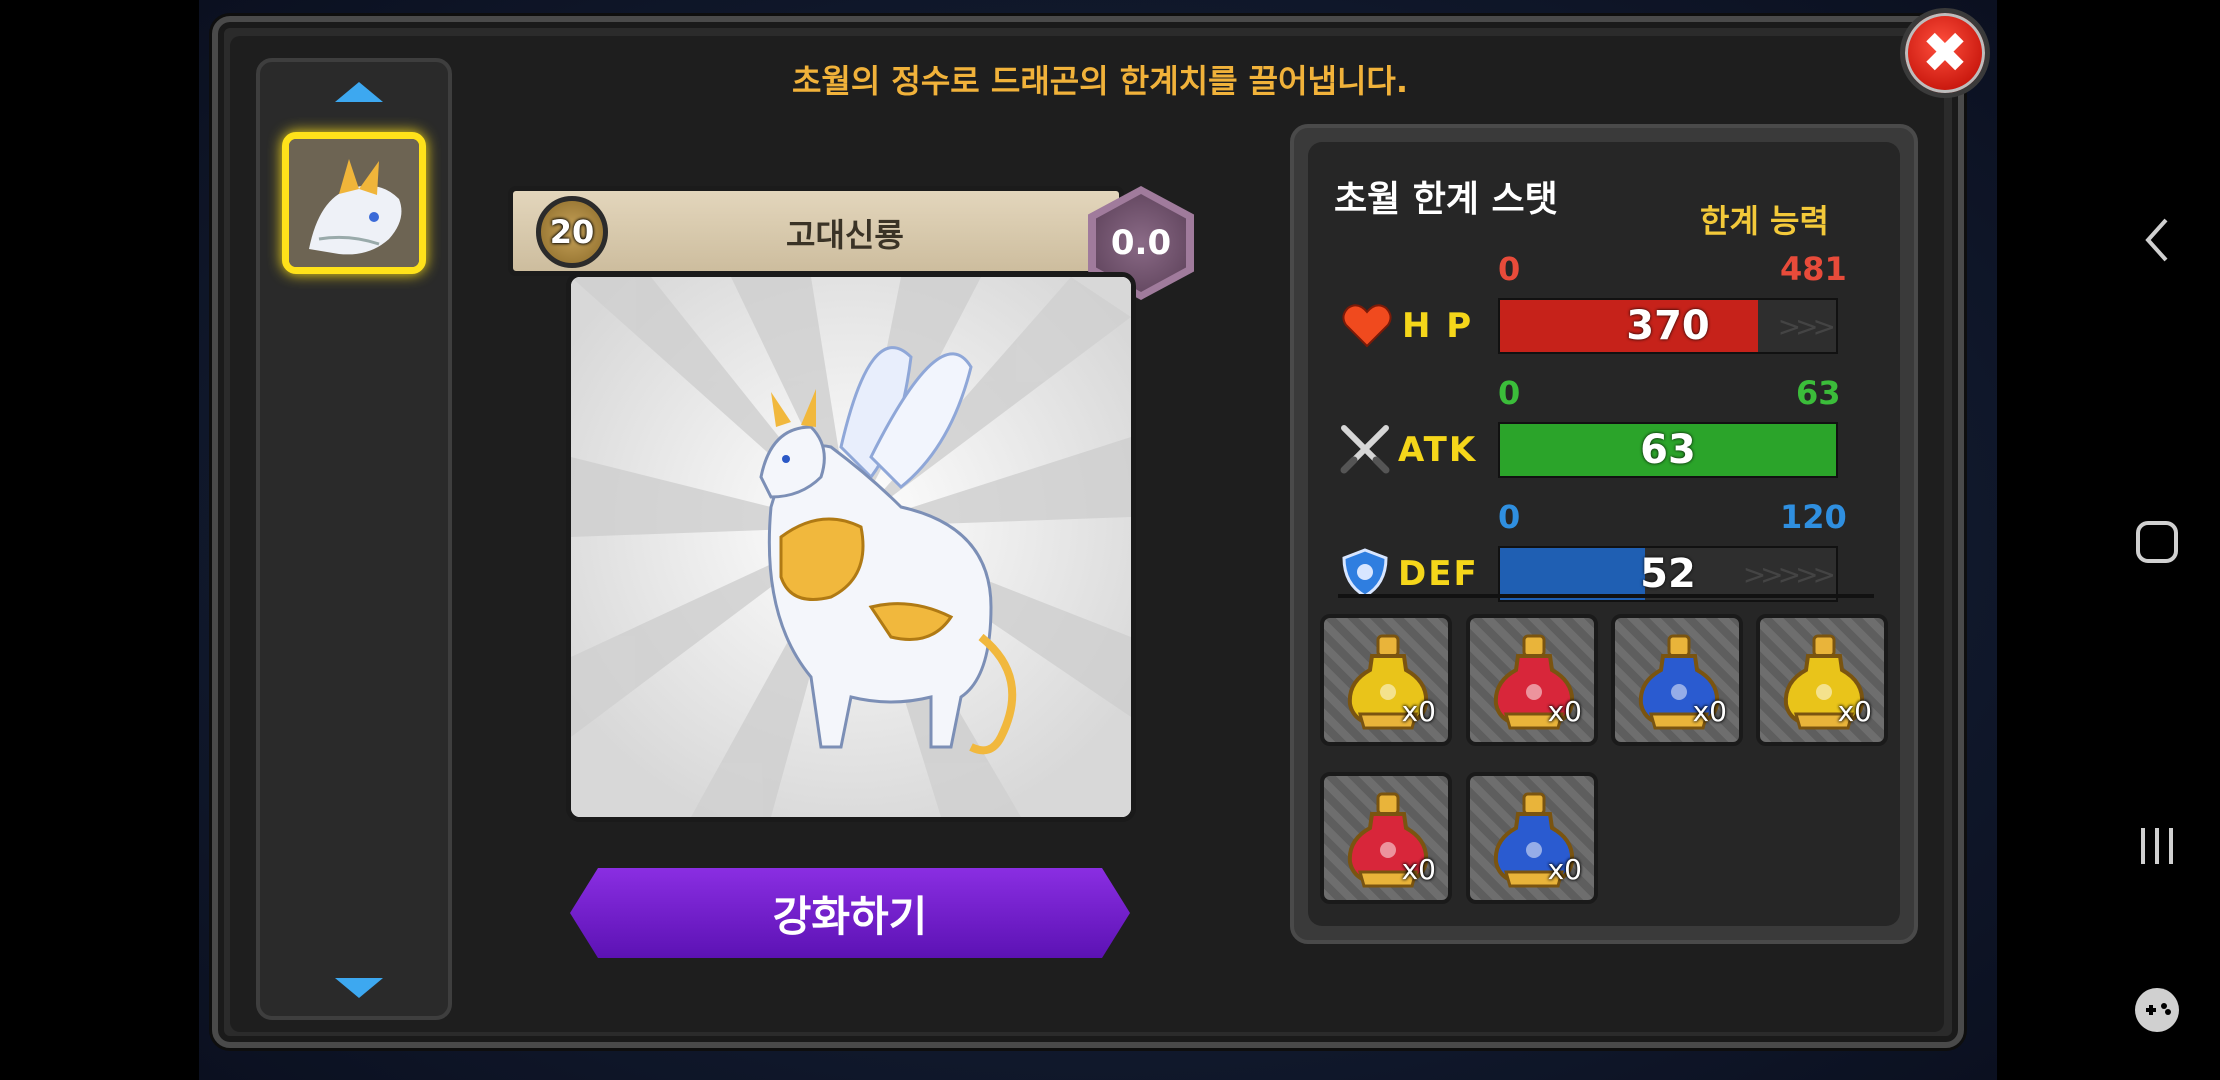 This screenshot has width=2220, height=1080. I want to click on hp-value: 370, so click(1668, 326).